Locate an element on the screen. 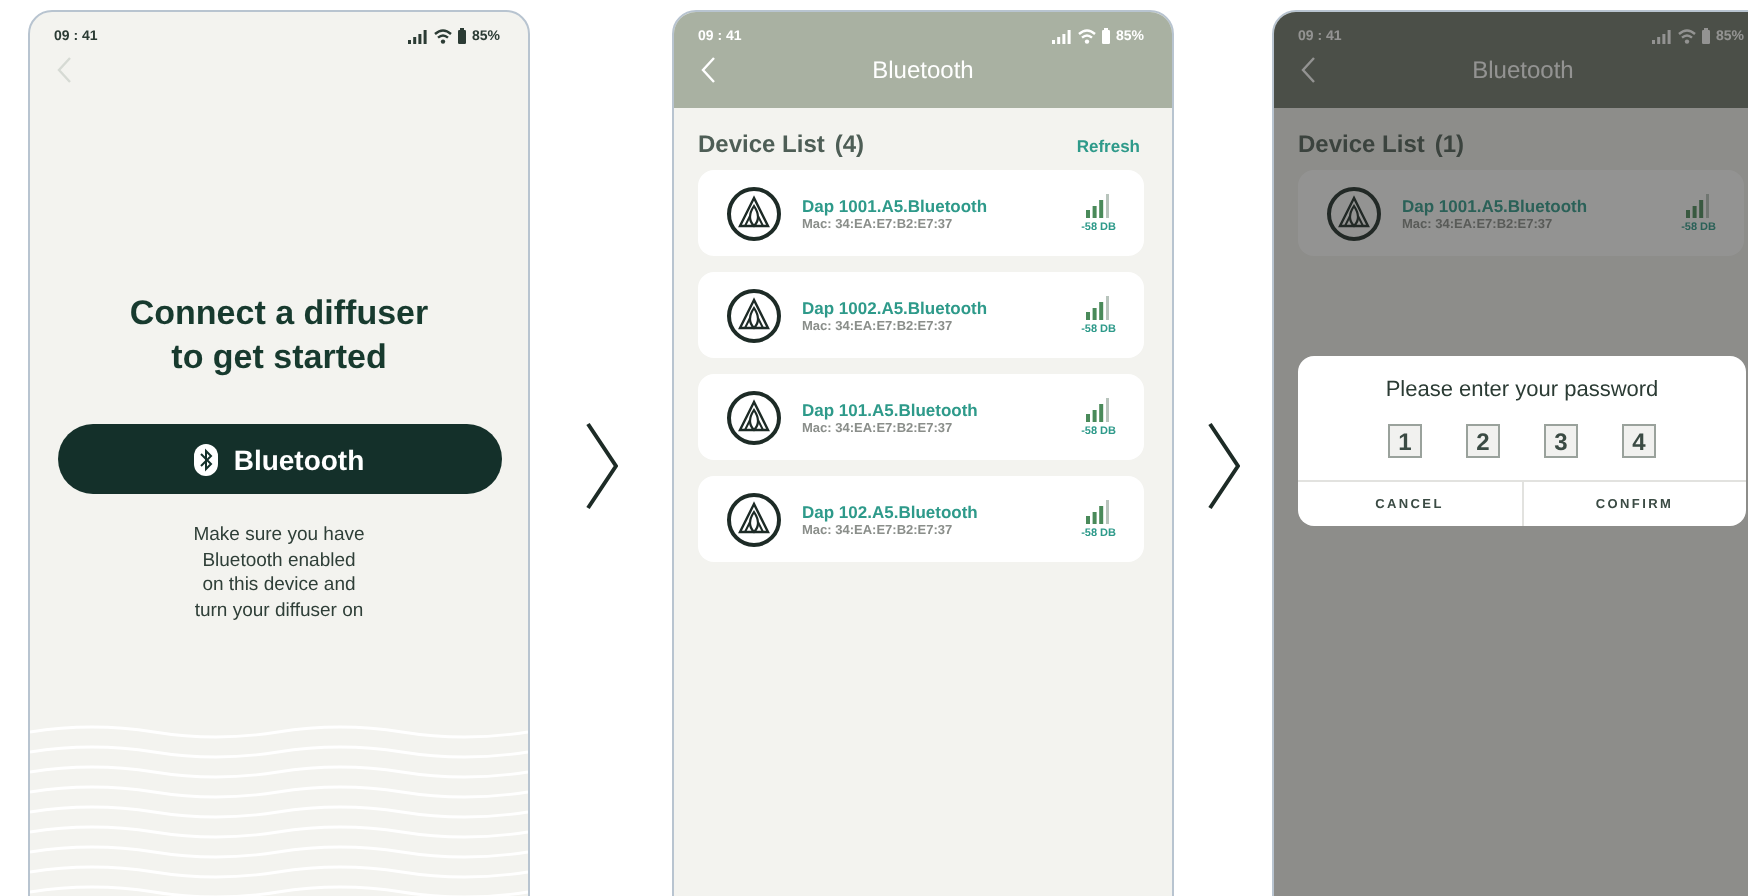  device-count: (1) is located at coordinates (1449, 144).